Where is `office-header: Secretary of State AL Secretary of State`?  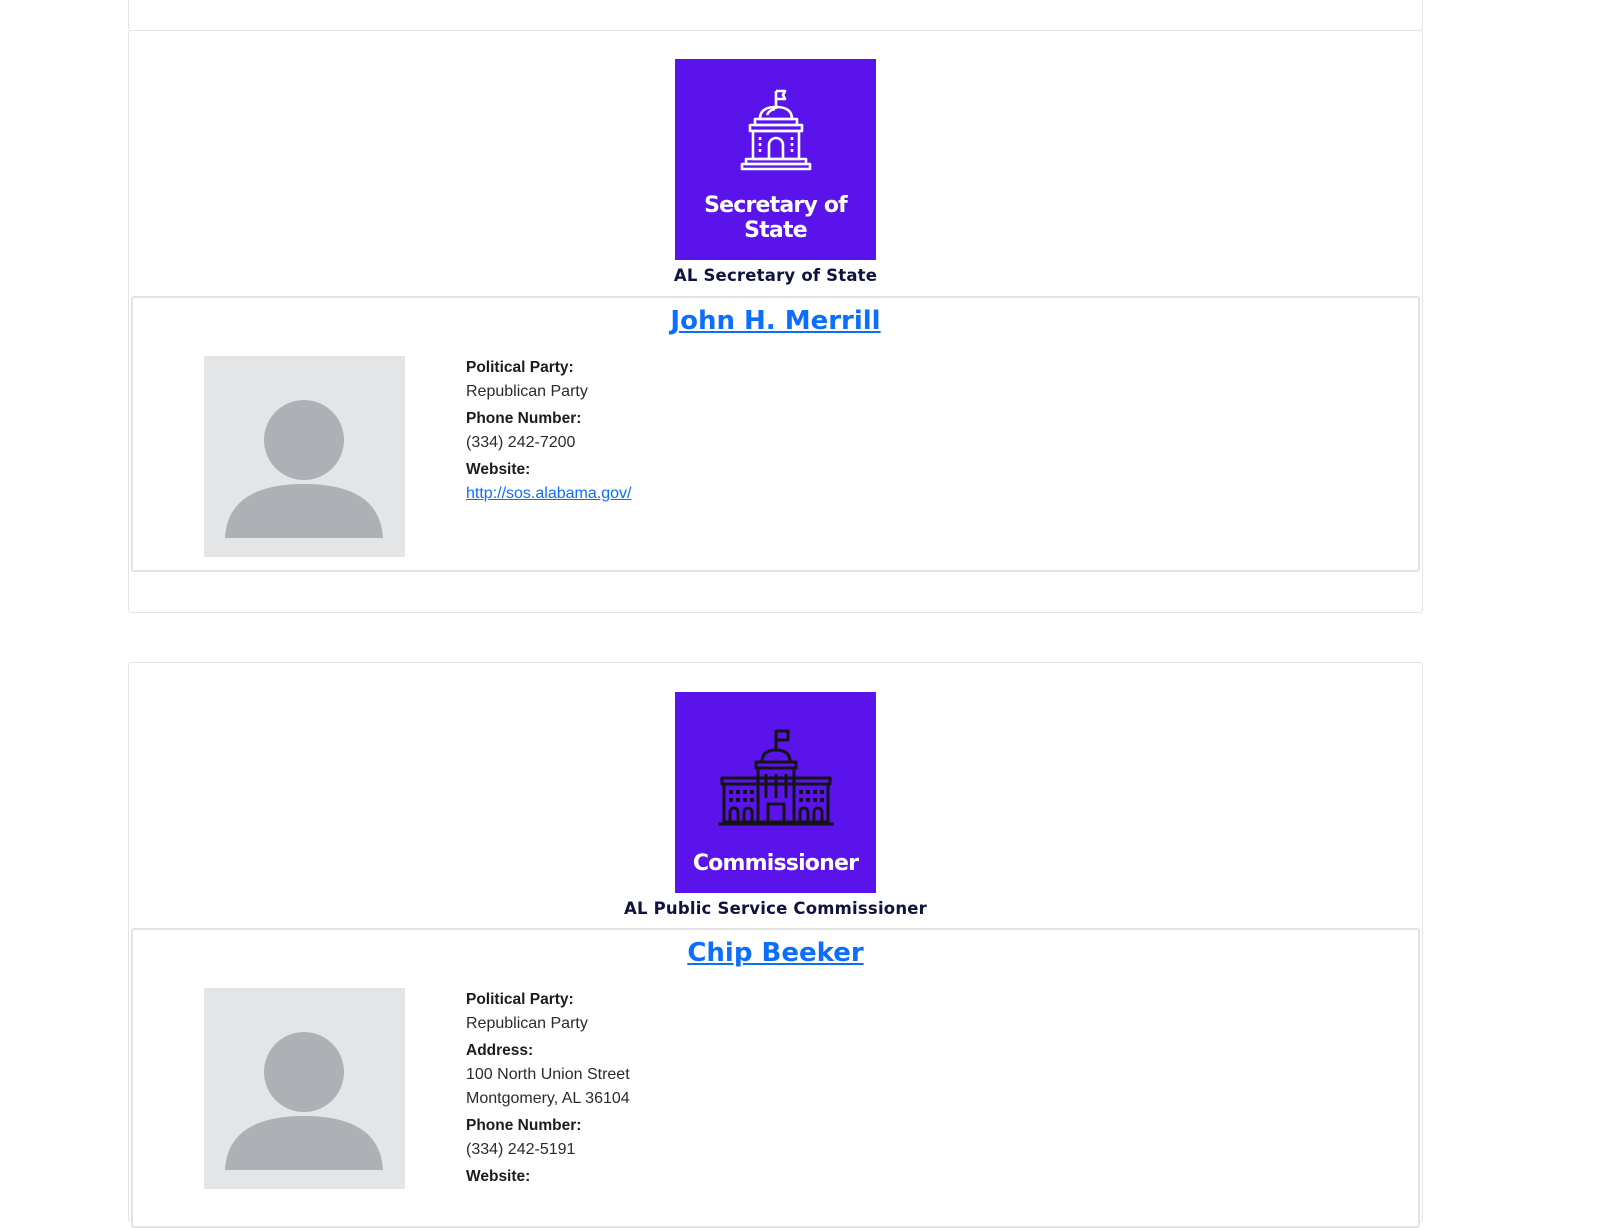
office-header: Secretary of State AL Secretary of State is located at coordinates (775, 172).